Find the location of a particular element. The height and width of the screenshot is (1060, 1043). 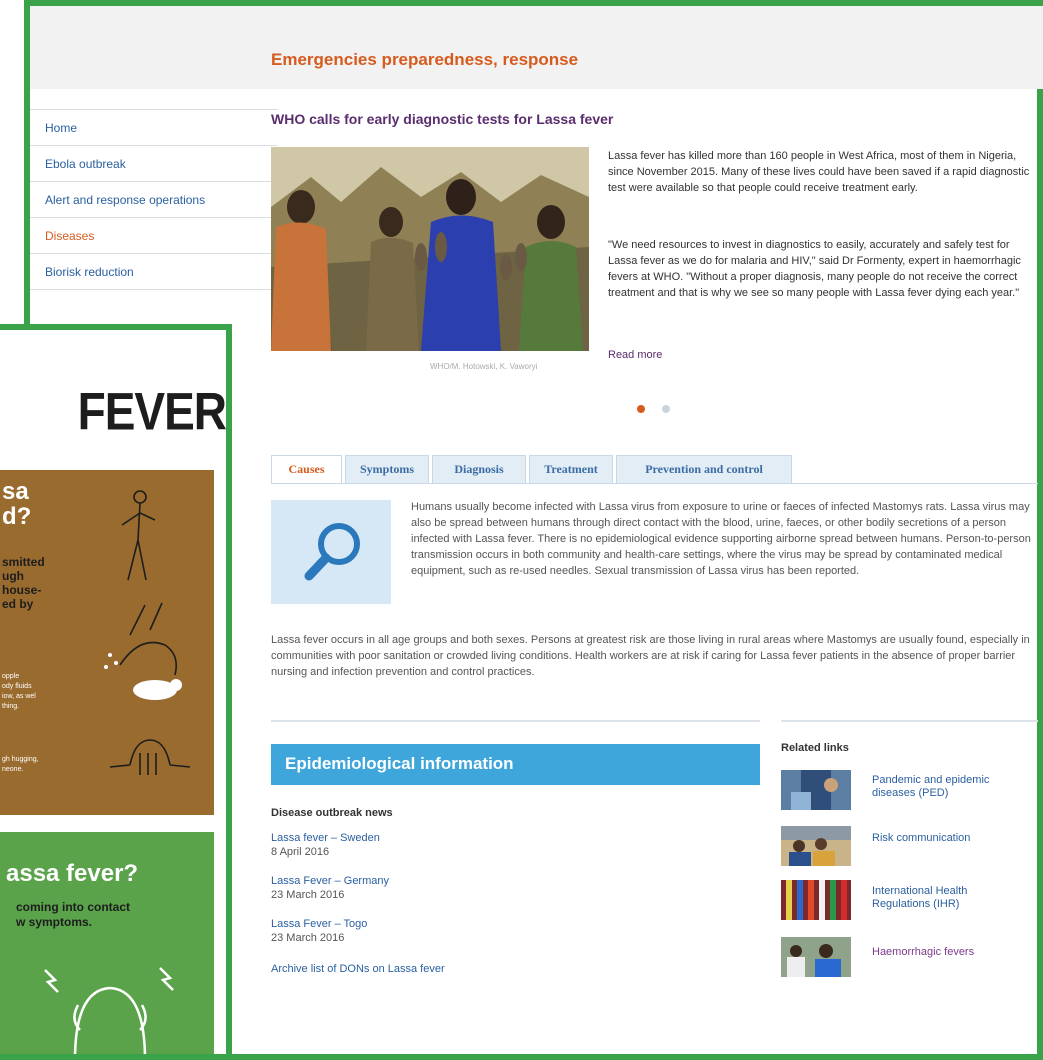

related-thumb-ped is located at coordinates (816, 790).